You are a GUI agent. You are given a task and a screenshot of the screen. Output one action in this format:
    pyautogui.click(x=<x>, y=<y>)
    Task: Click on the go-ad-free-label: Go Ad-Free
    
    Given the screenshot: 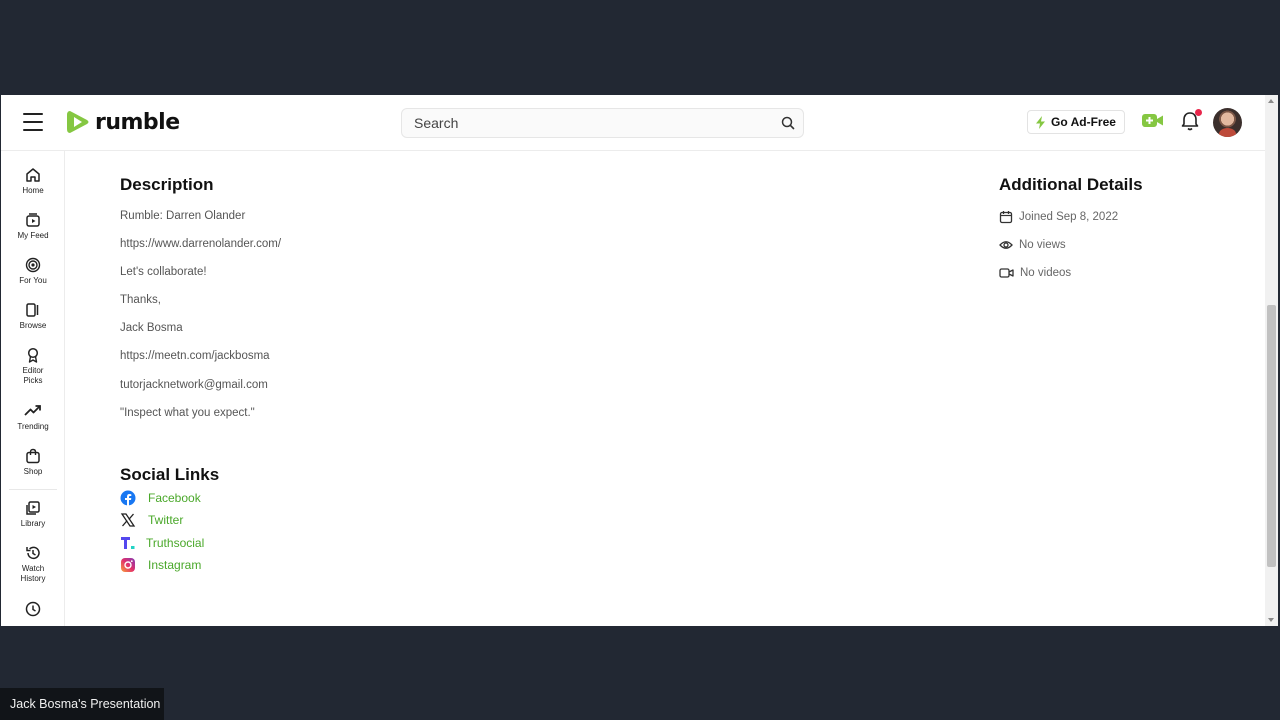 What is the action you would take?
    pyautogui.click(x=1083, y=122)
    